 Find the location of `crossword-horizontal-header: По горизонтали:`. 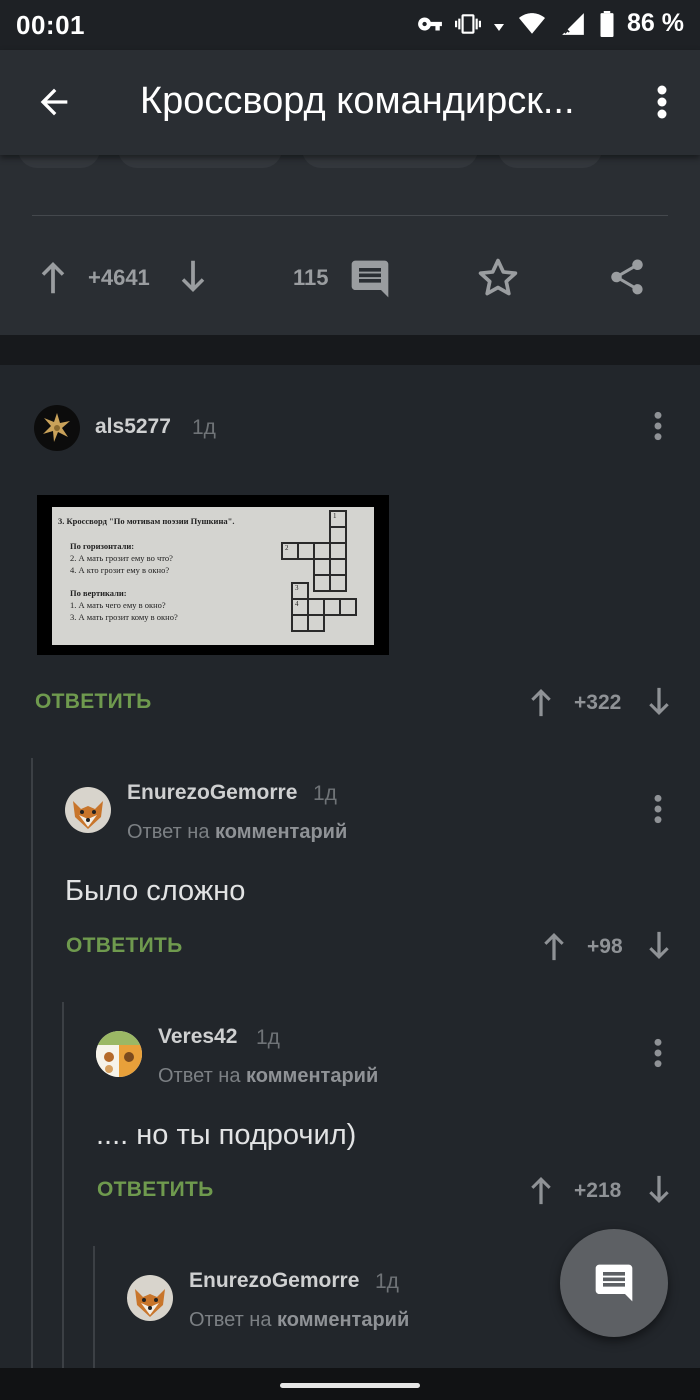

crossword-horizontal-header: По горизонтали: is located at coordinates (102, 546).